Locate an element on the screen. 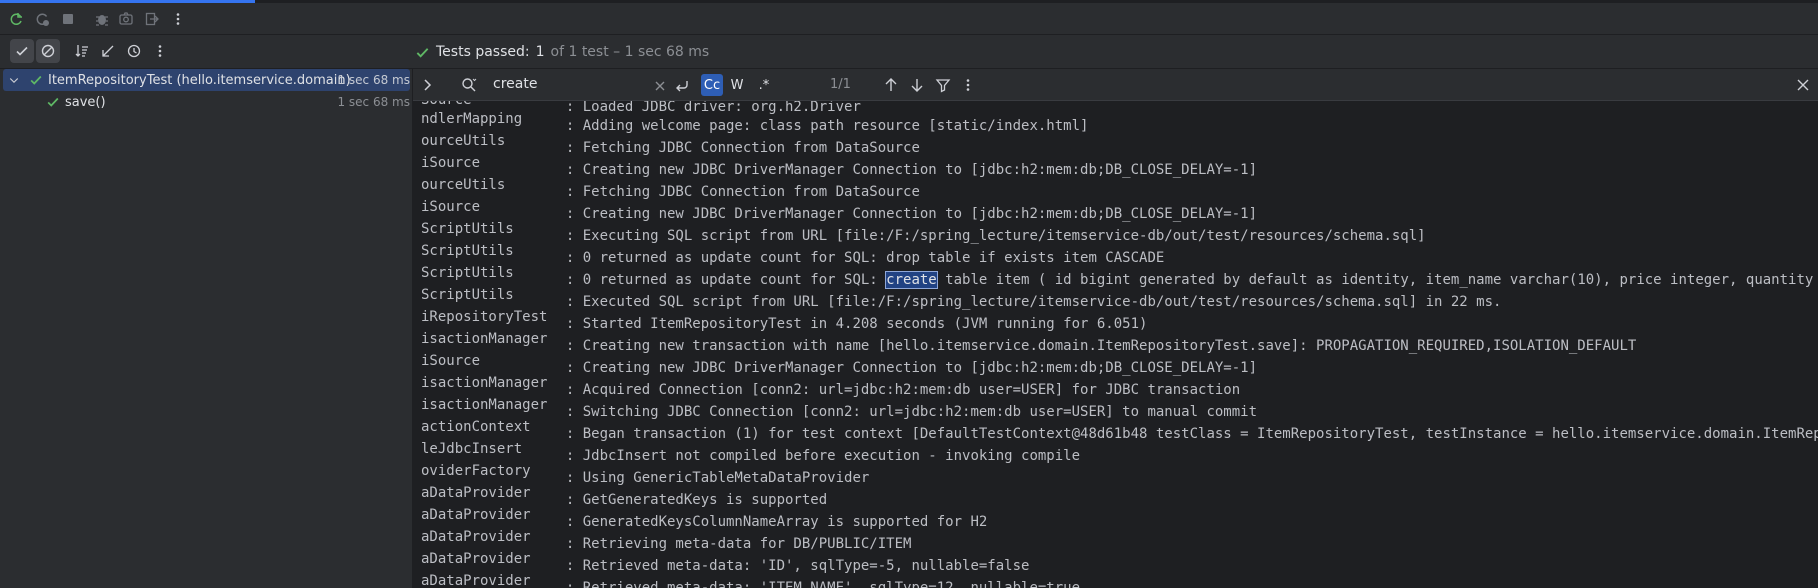  words-toggle: W is located at coordinates (737, 85).